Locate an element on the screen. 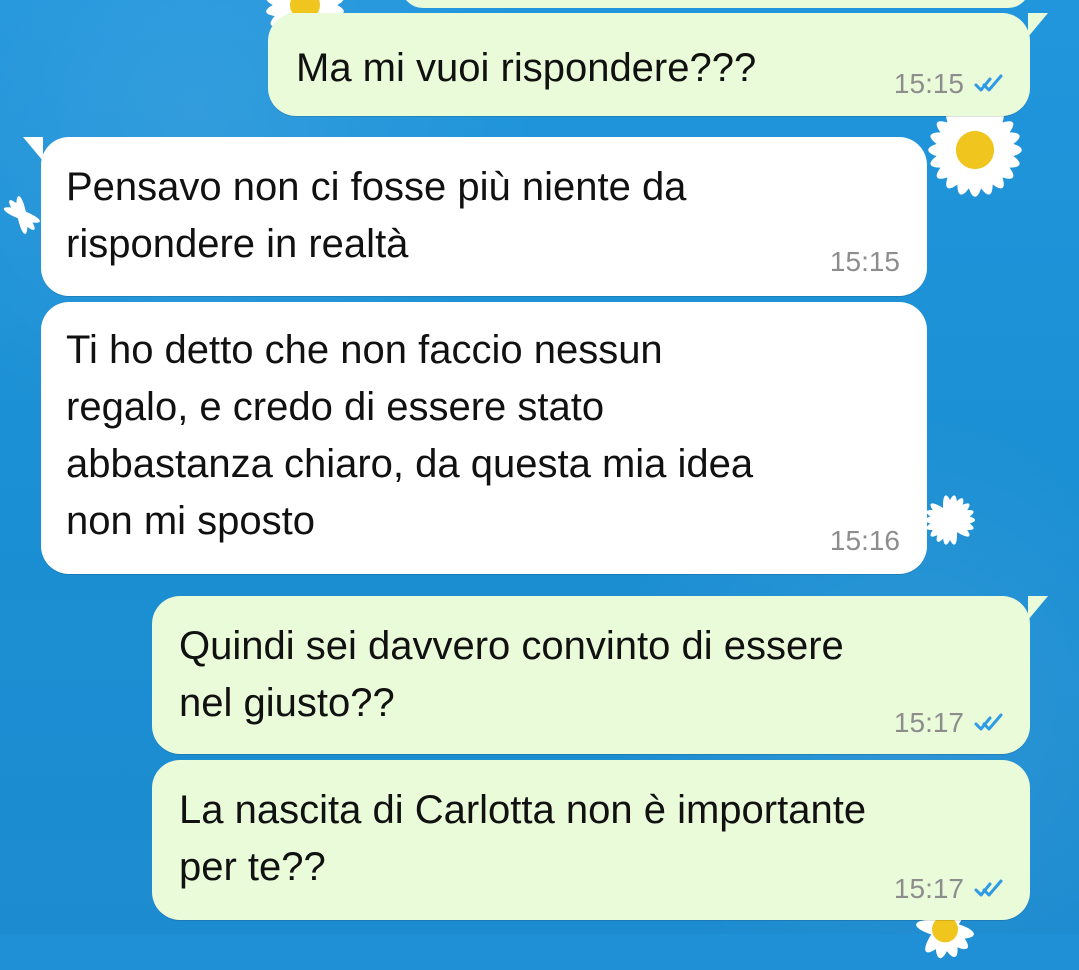 Image resolution: width=1079 pixels, height=970 pixels. message-text: Ma mi vuoi rispondere??? is located at coordinates (526, 68).